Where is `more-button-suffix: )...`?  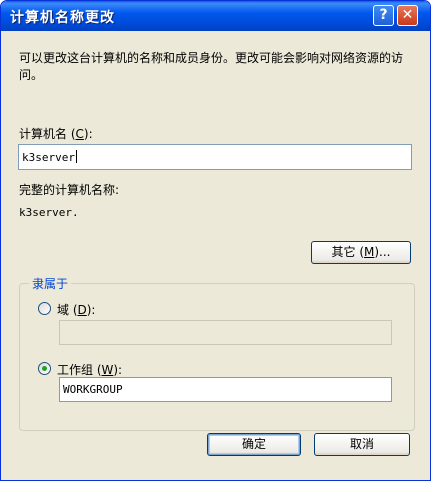
more-button-suffix: )... is located at coordinates (382, 252).